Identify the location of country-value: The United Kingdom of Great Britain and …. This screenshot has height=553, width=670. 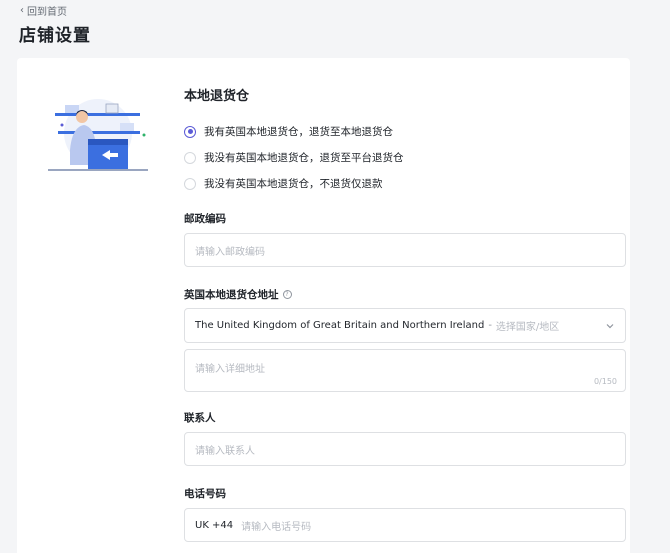
(340, 325).